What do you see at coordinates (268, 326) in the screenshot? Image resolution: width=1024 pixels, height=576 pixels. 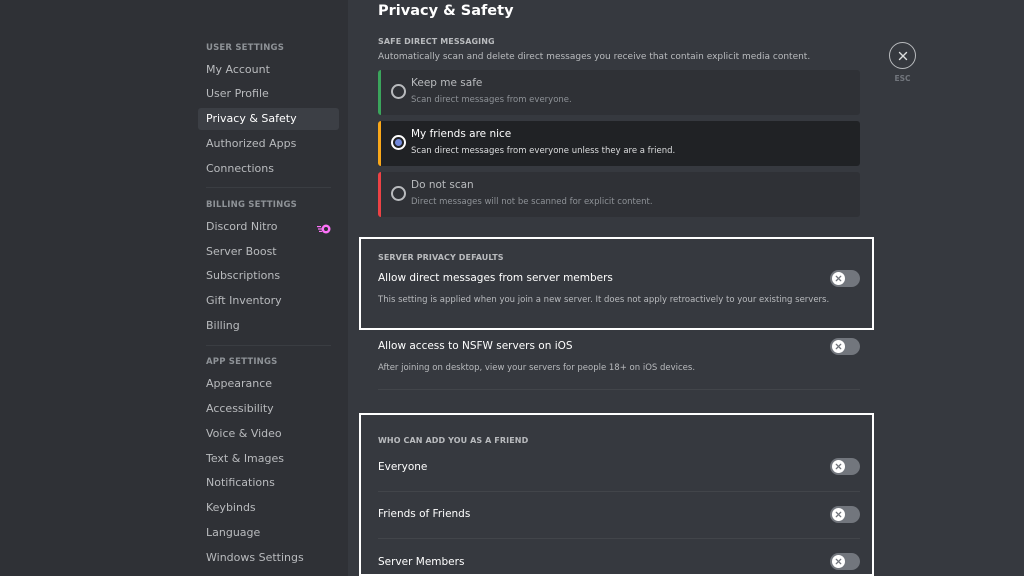 I see `sidebar-item-billing: Billing` at bounding box center [268, 326].